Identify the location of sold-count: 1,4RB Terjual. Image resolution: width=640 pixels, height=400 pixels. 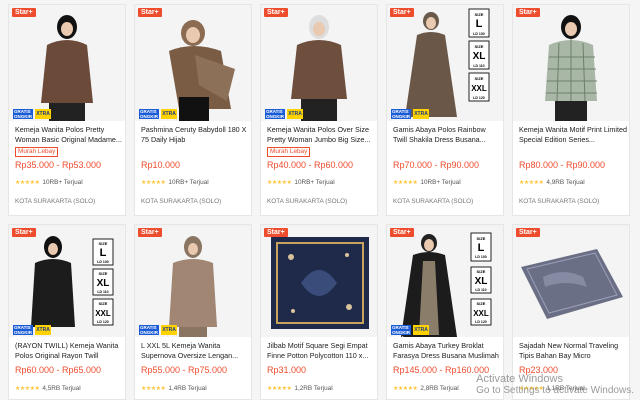
(187, 388).